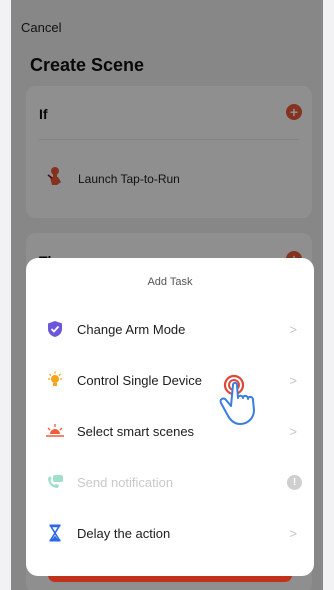  I want to click on task-change-arm-mode: Change Arm Mode >, so click(170, 329).